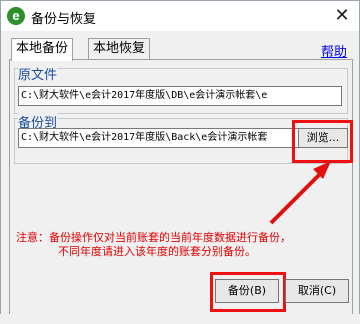 The width and height of the screenshot is (360, 324). I want to click on tab-local-restore: 本地恢复, so click(119, 48).